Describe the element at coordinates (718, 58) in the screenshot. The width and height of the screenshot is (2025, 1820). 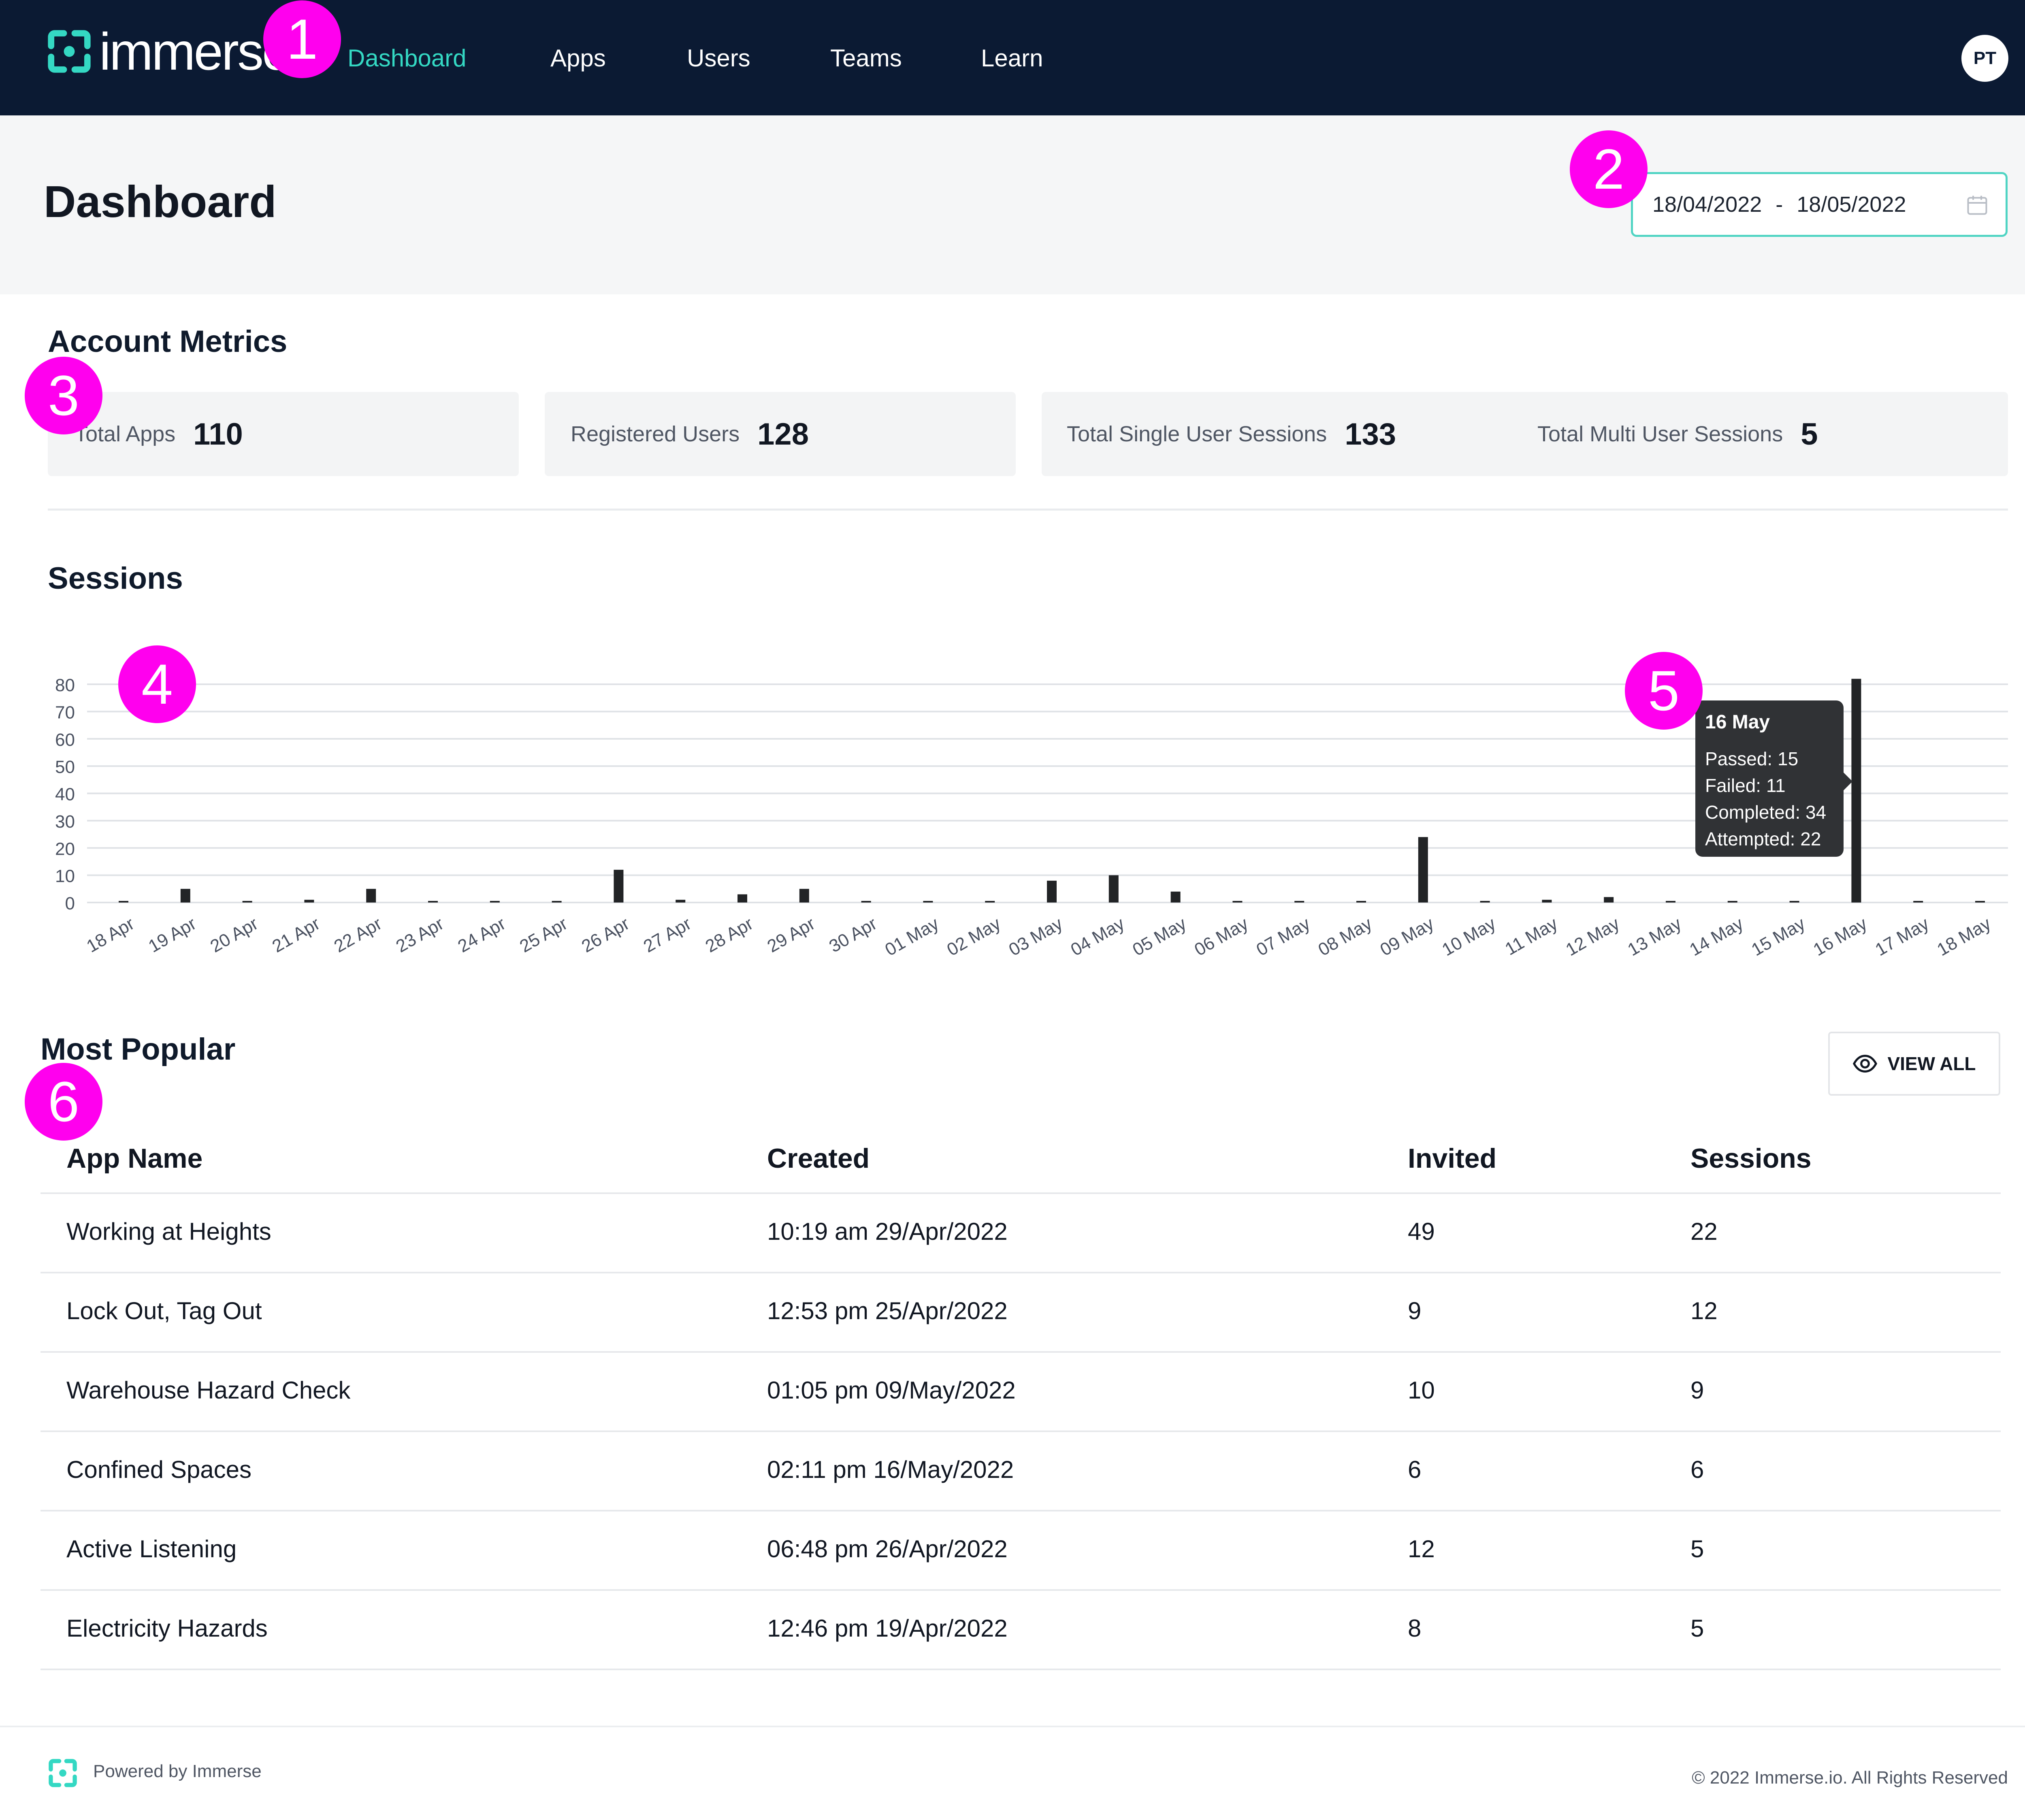
I see `nav-users: Users` at that location.